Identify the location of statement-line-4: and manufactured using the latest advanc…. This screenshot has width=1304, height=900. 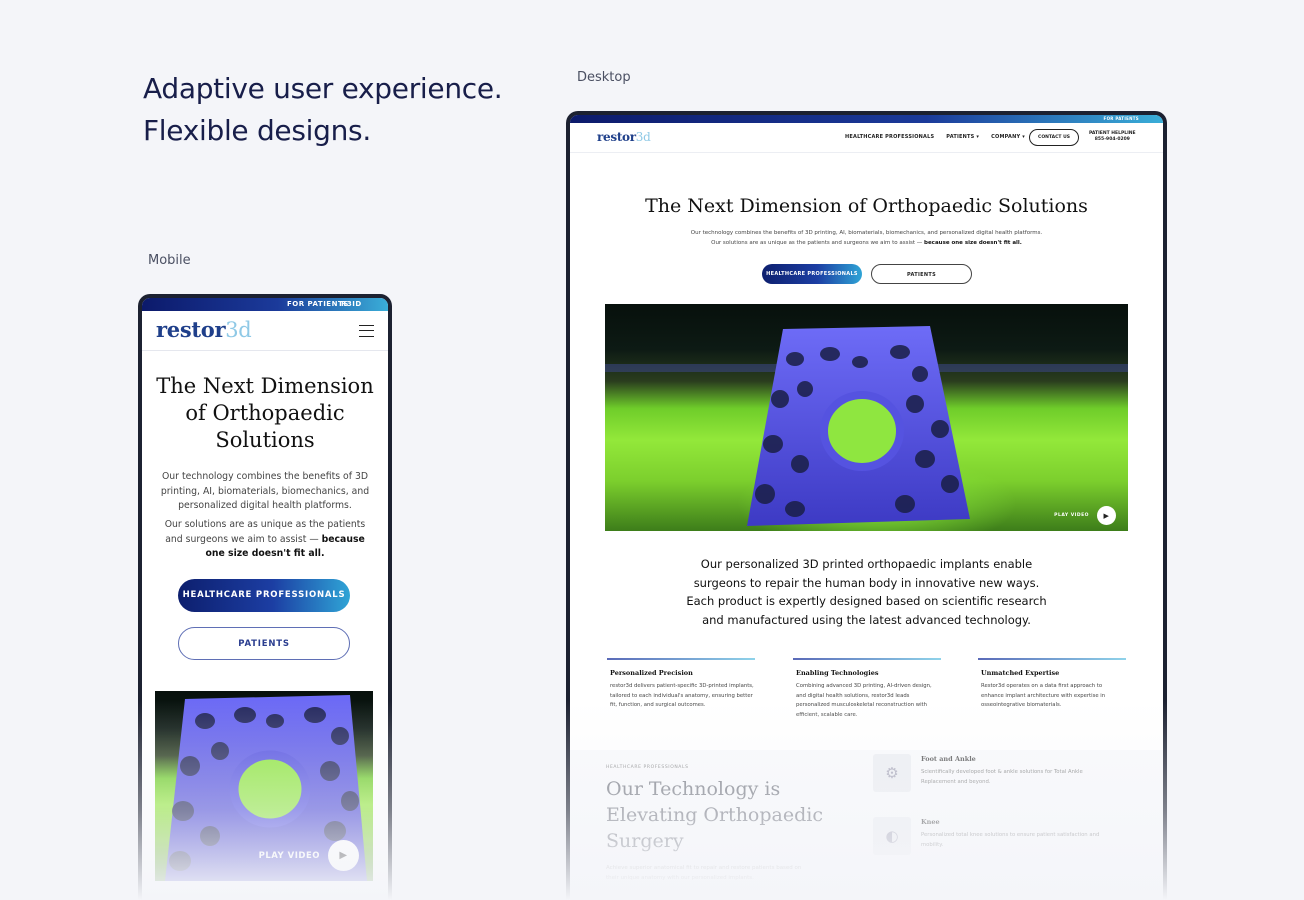
(866, 619).